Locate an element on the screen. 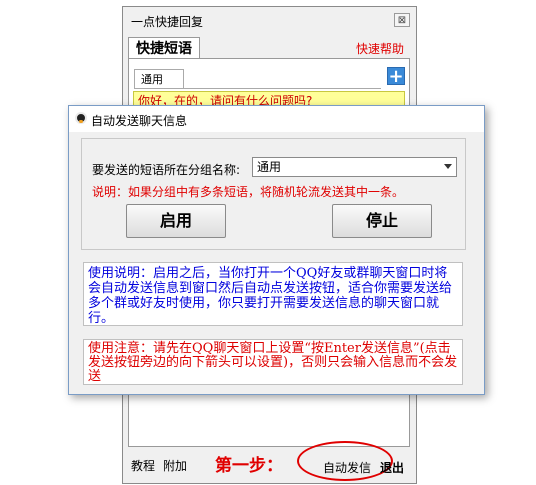 The height and width of the screenshot is (485, 536). tab-quick-phrases: 快捷短语 is located at coordinates (164, 48).